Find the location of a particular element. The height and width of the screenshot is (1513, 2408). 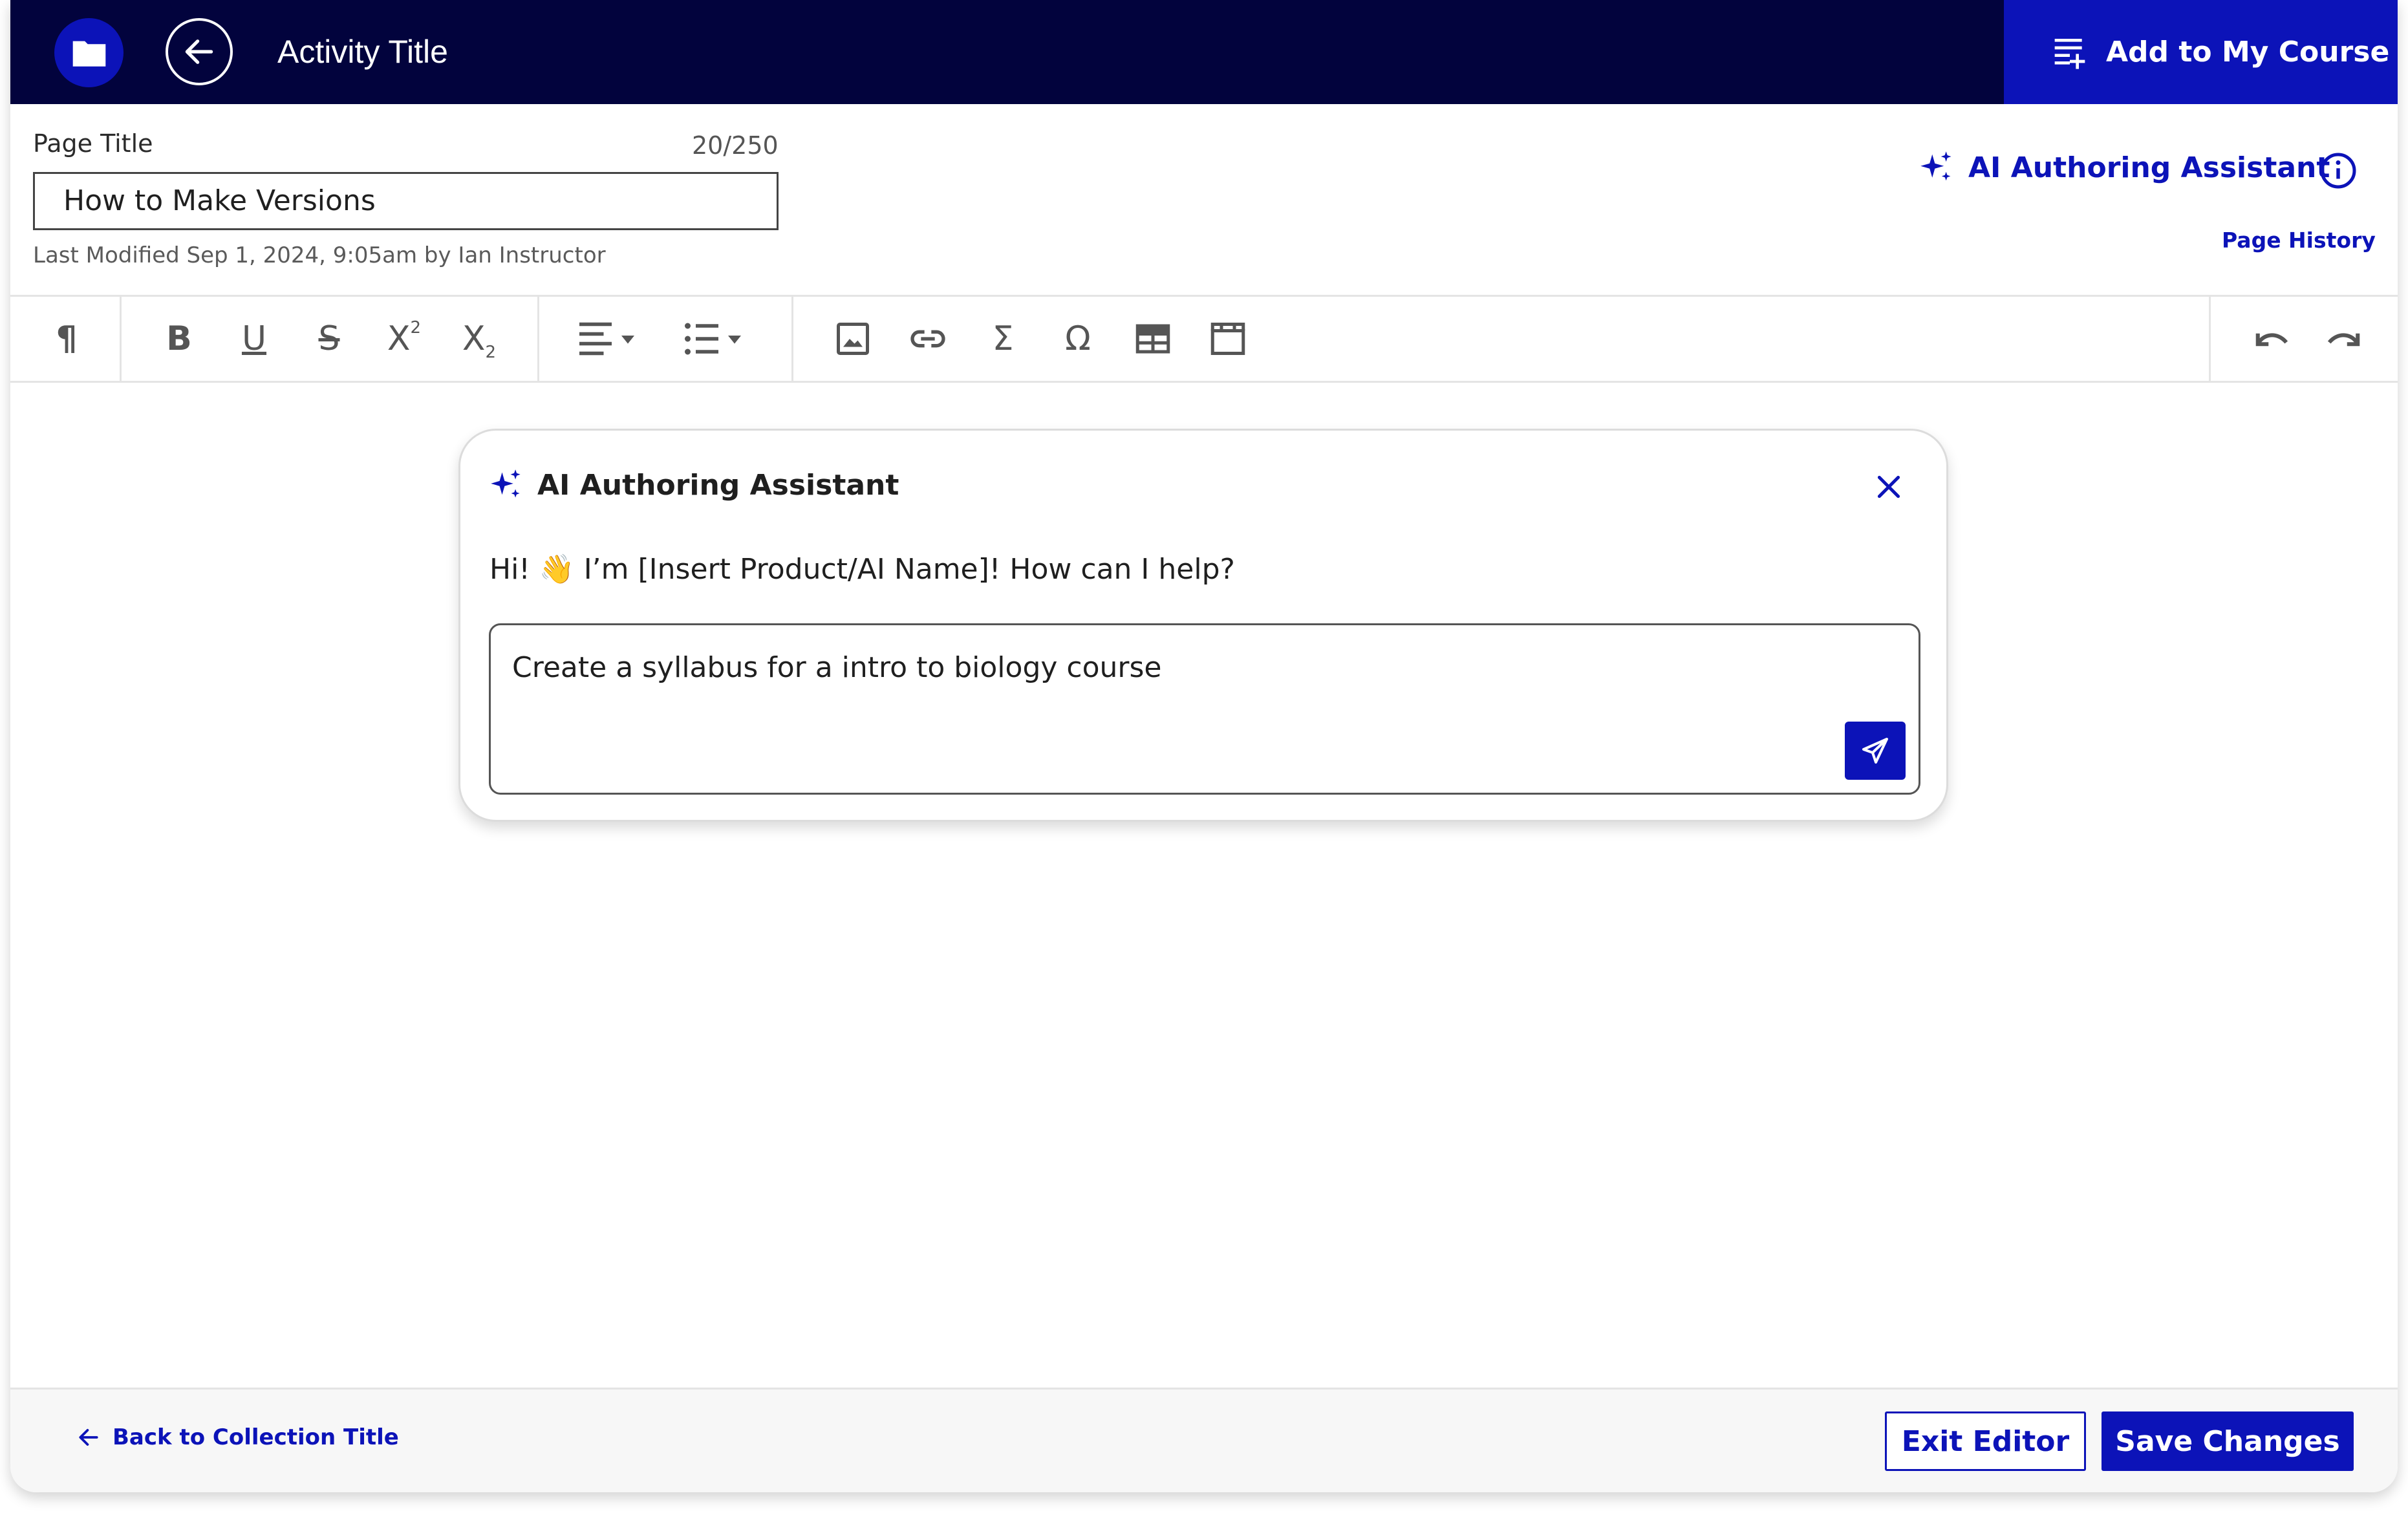

subscript-button: X2 is located at coordinates (479, 339).